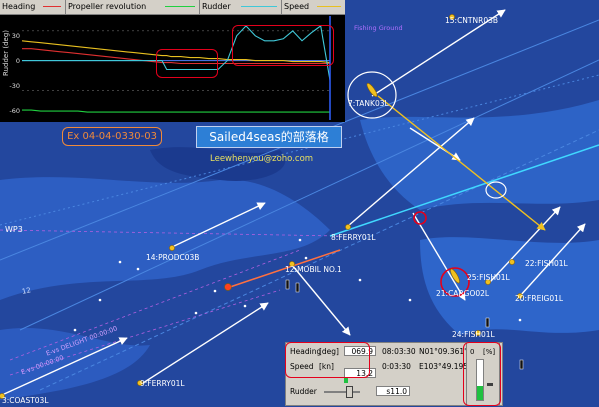 Image resolution: width=599 pixels, height=407 pixels. What do you see at coordinates (444, 366) in the screenshot?
I see `longitude: E103°49.195` at bounding box center [444, 366].